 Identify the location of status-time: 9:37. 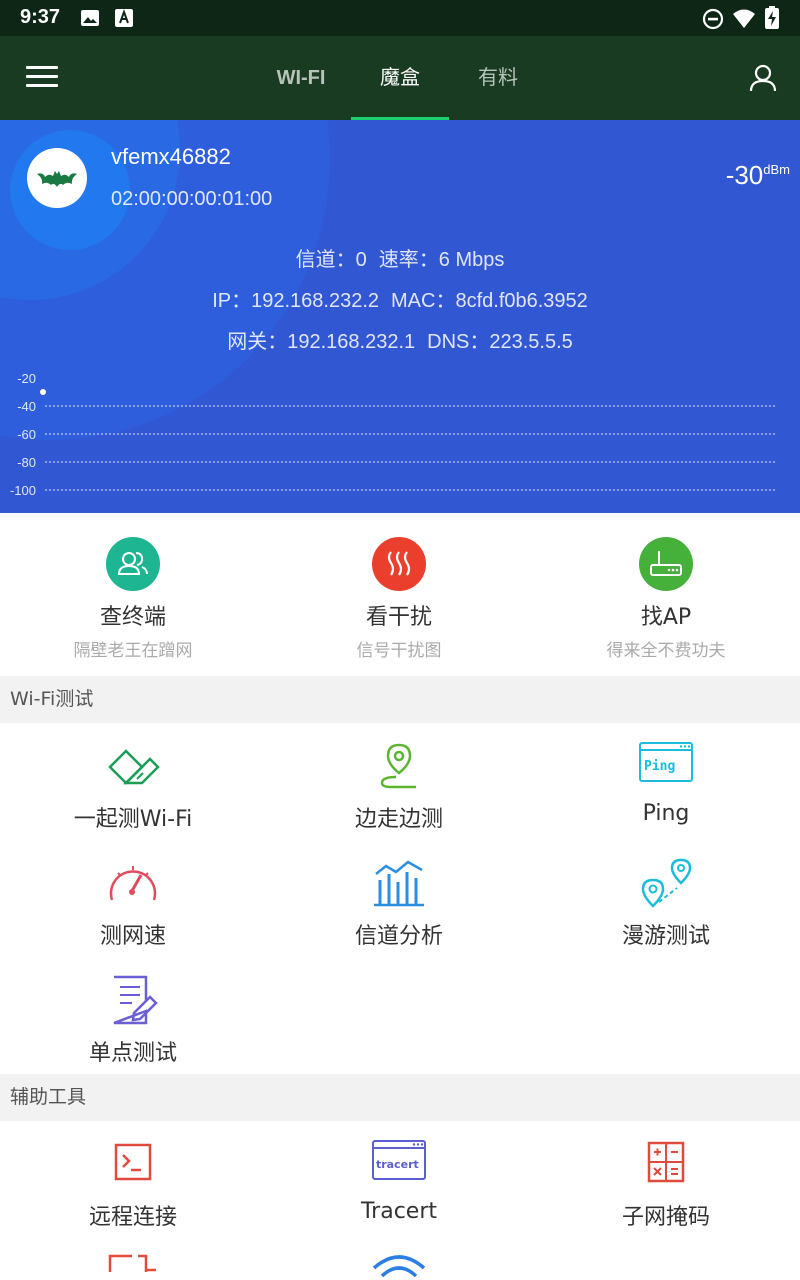
(40, 17).